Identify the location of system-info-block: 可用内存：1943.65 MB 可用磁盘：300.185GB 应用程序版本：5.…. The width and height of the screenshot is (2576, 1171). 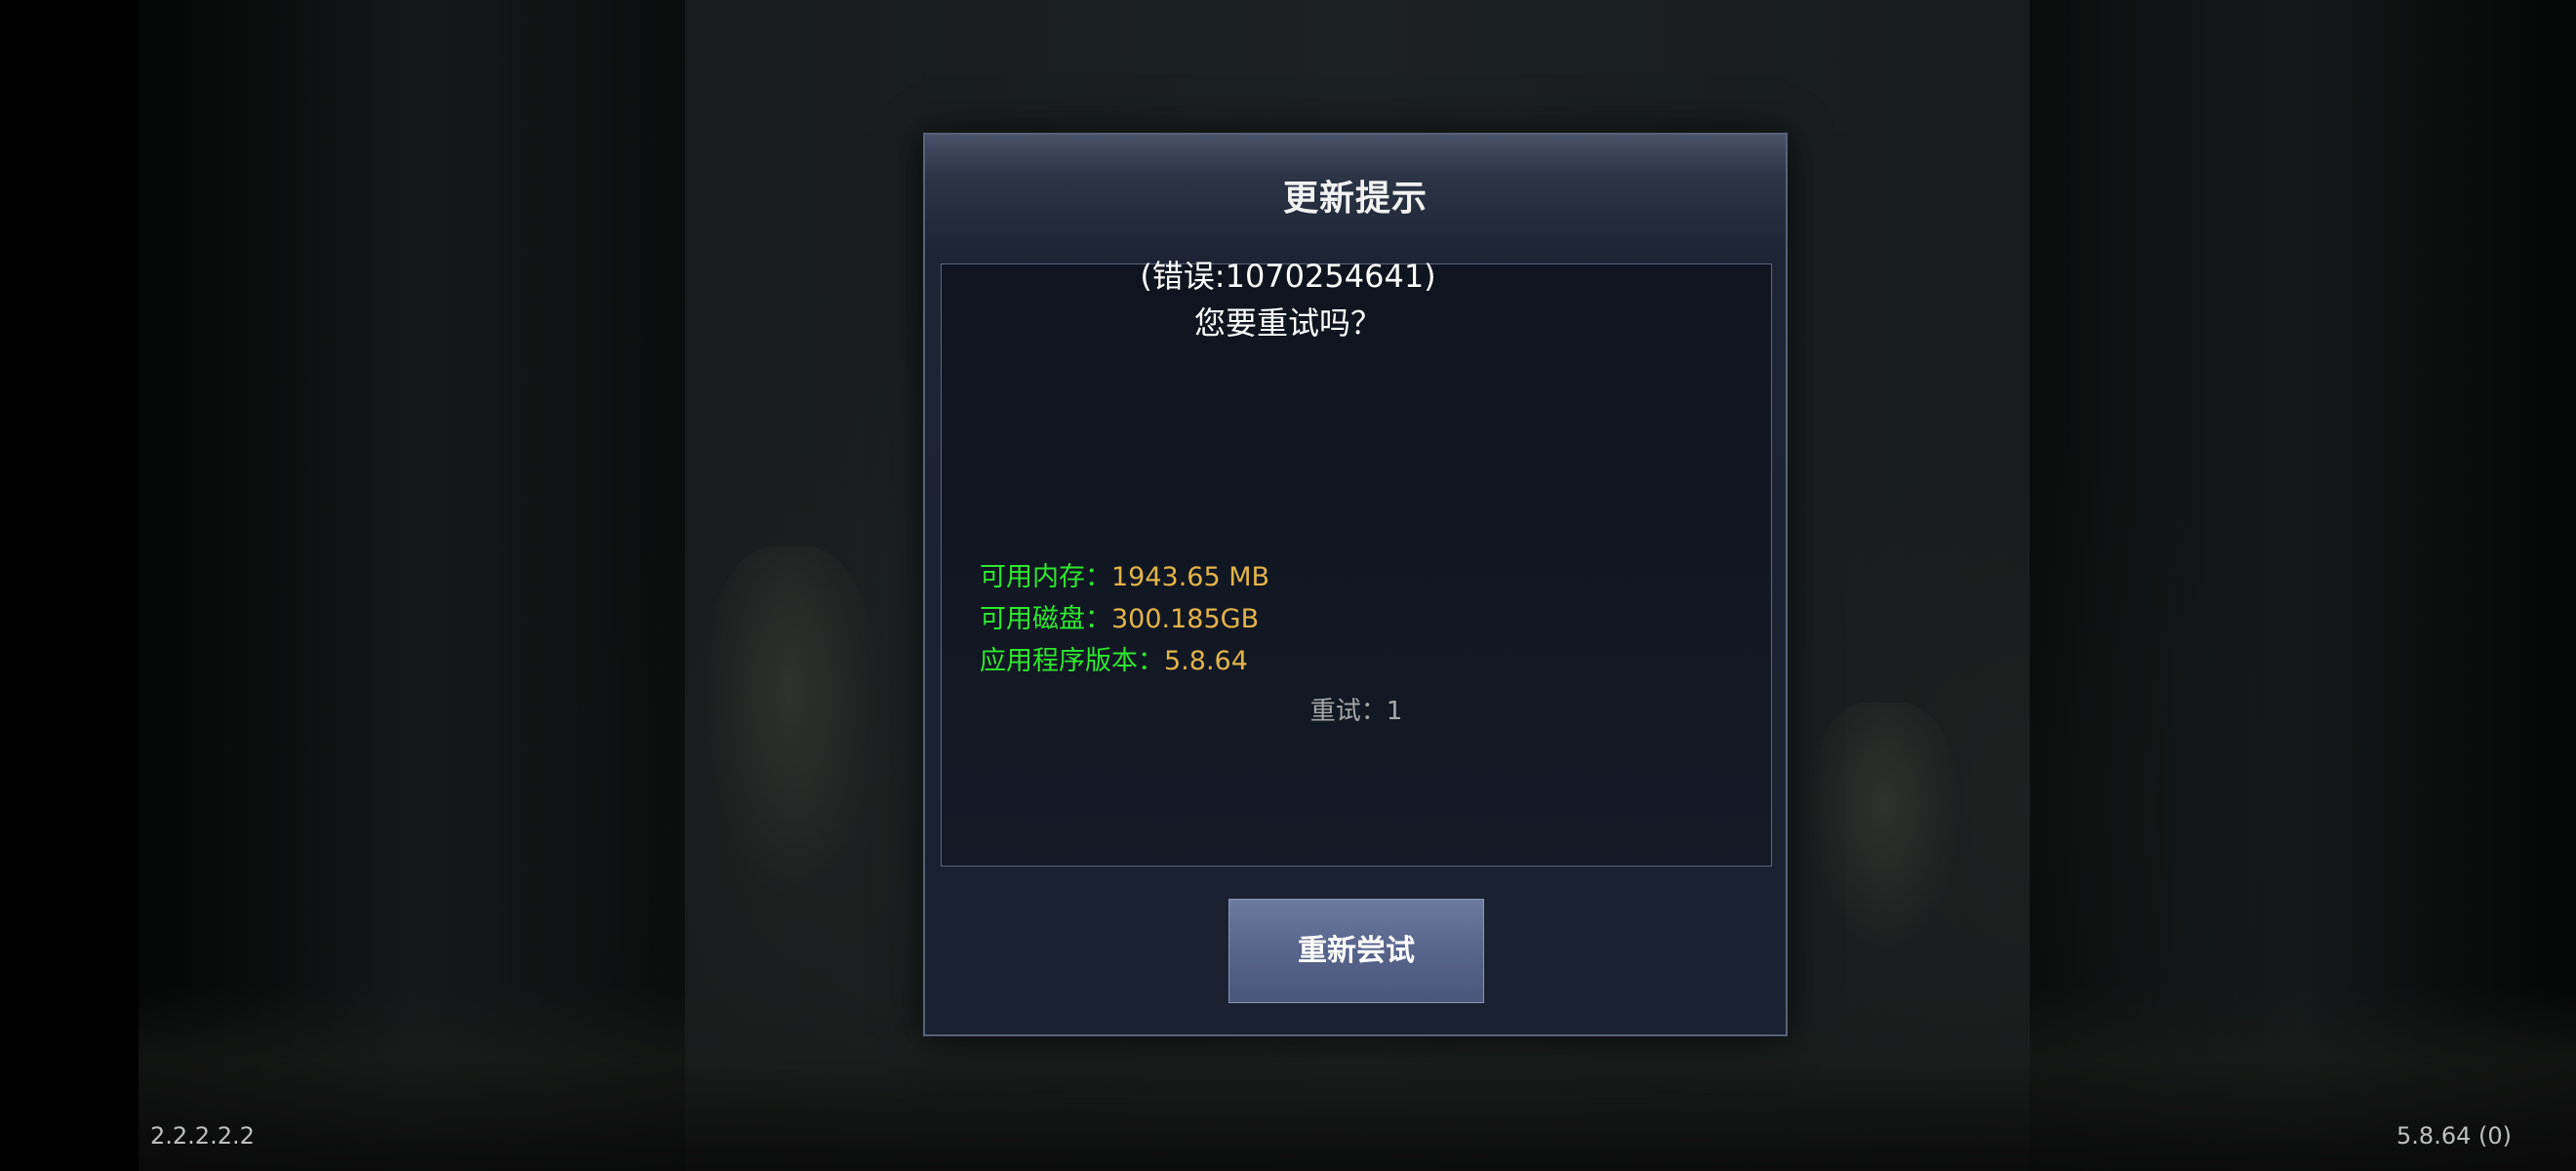
(1124, 619).